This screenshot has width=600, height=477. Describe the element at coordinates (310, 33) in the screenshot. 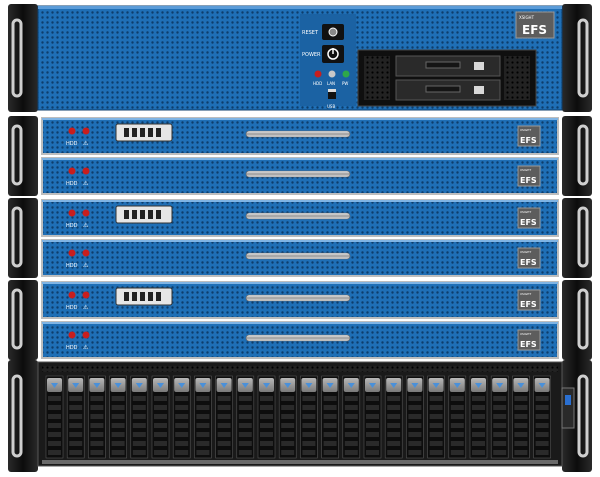

I see `reset-label: RESET` at that location.